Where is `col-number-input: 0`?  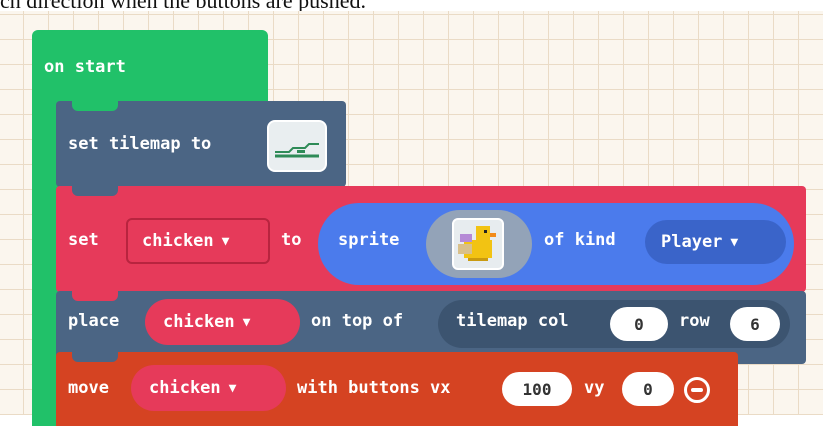 col-number-input: 0 is located at coordinates (639, 324).